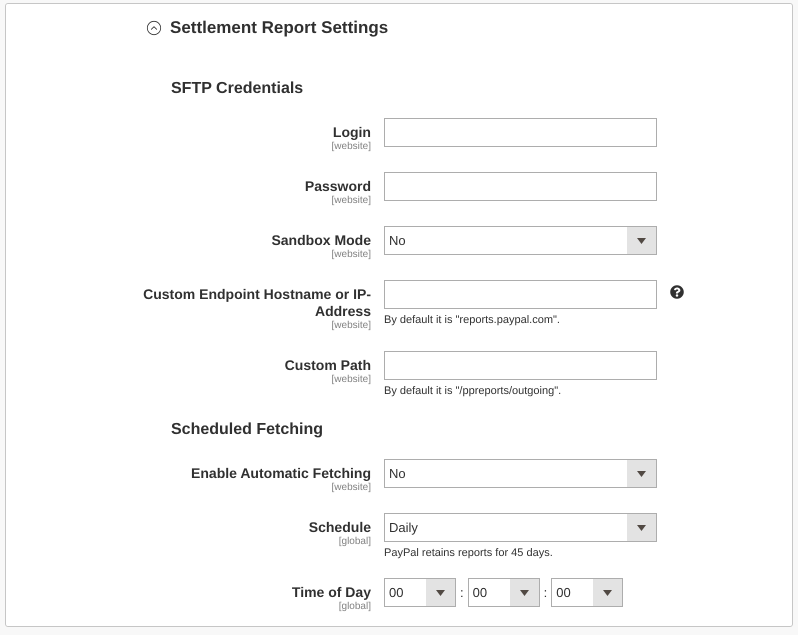 This screenshot has height=635, width=798. What do you see at coordinates (351, 132) in the screenshot?
I see `field-label: Login` at bounding box center [351, 132].